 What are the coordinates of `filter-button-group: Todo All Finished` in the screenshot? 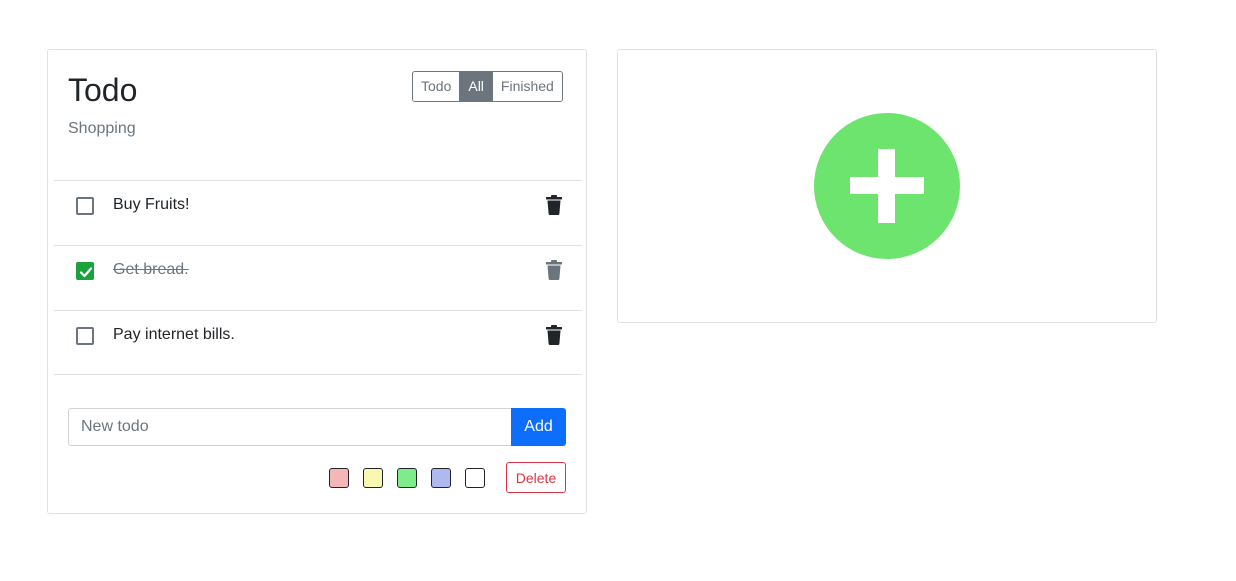 It's located at (487, 86).